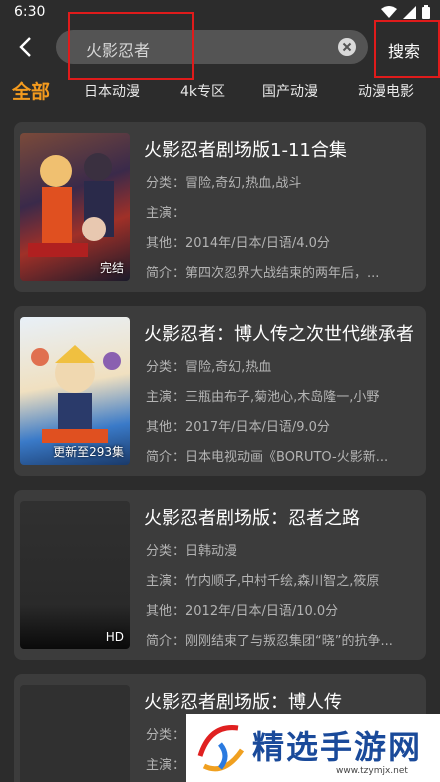 The width and height of the screenshot is (440, 782). What do you see at coordinates (75, 733) in the screenshot?
I see `poster-image` at bounding box center [75, 733].